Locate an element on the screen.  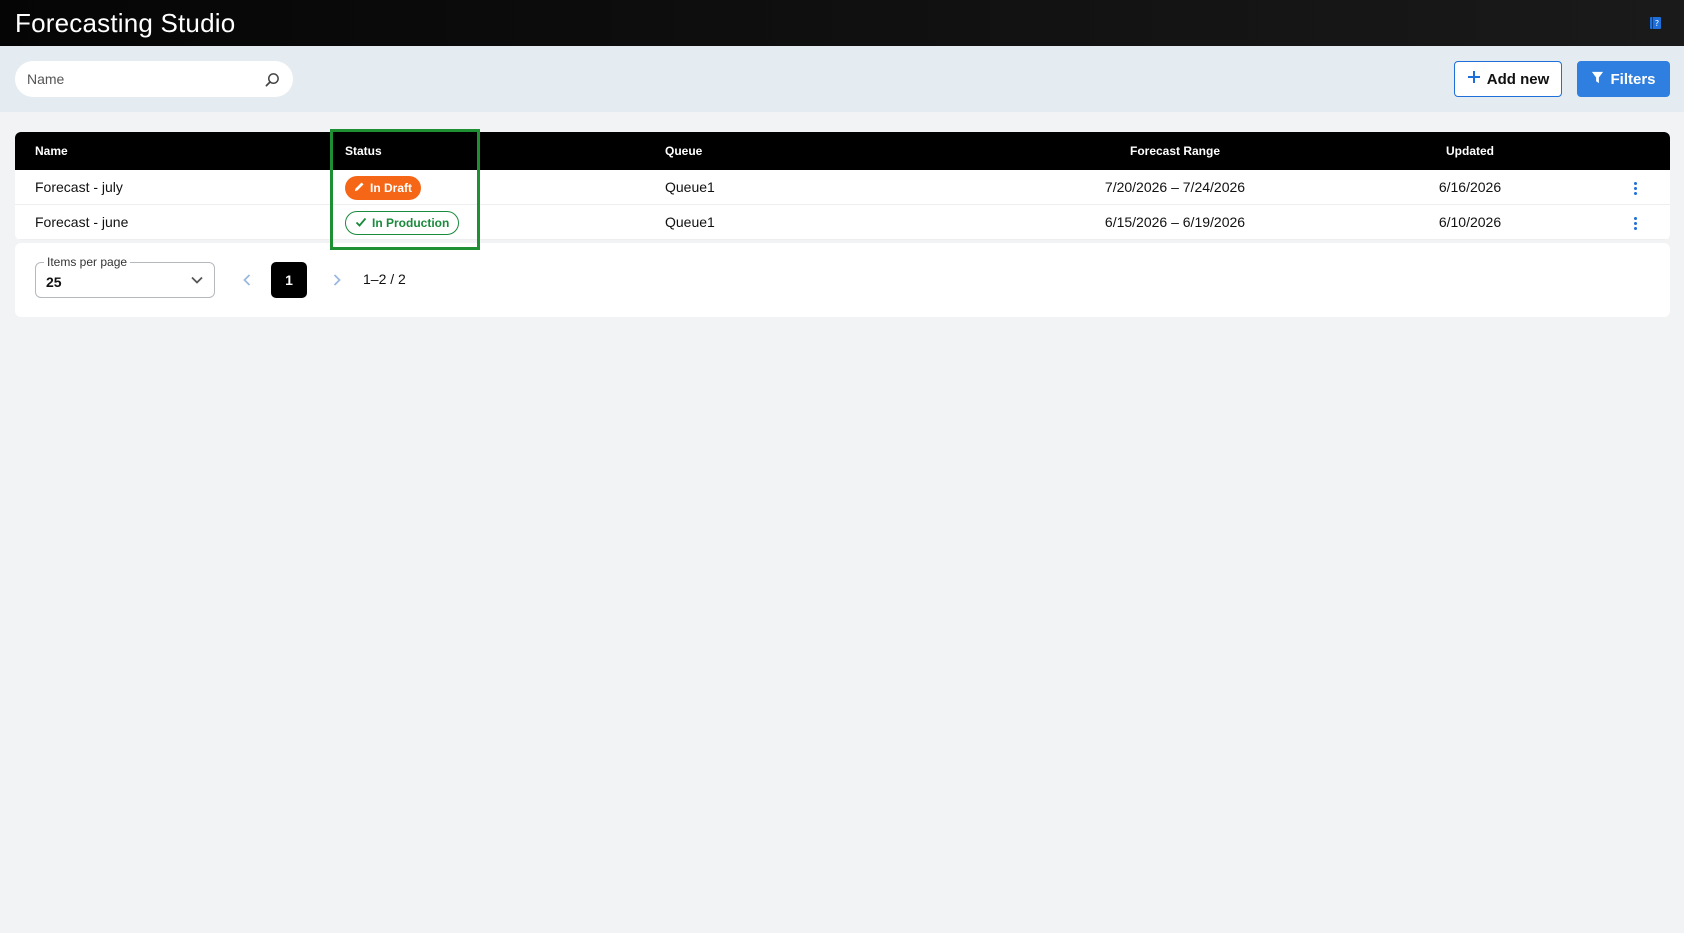
page-button-current: 1 is located at coordinates (289, 280).